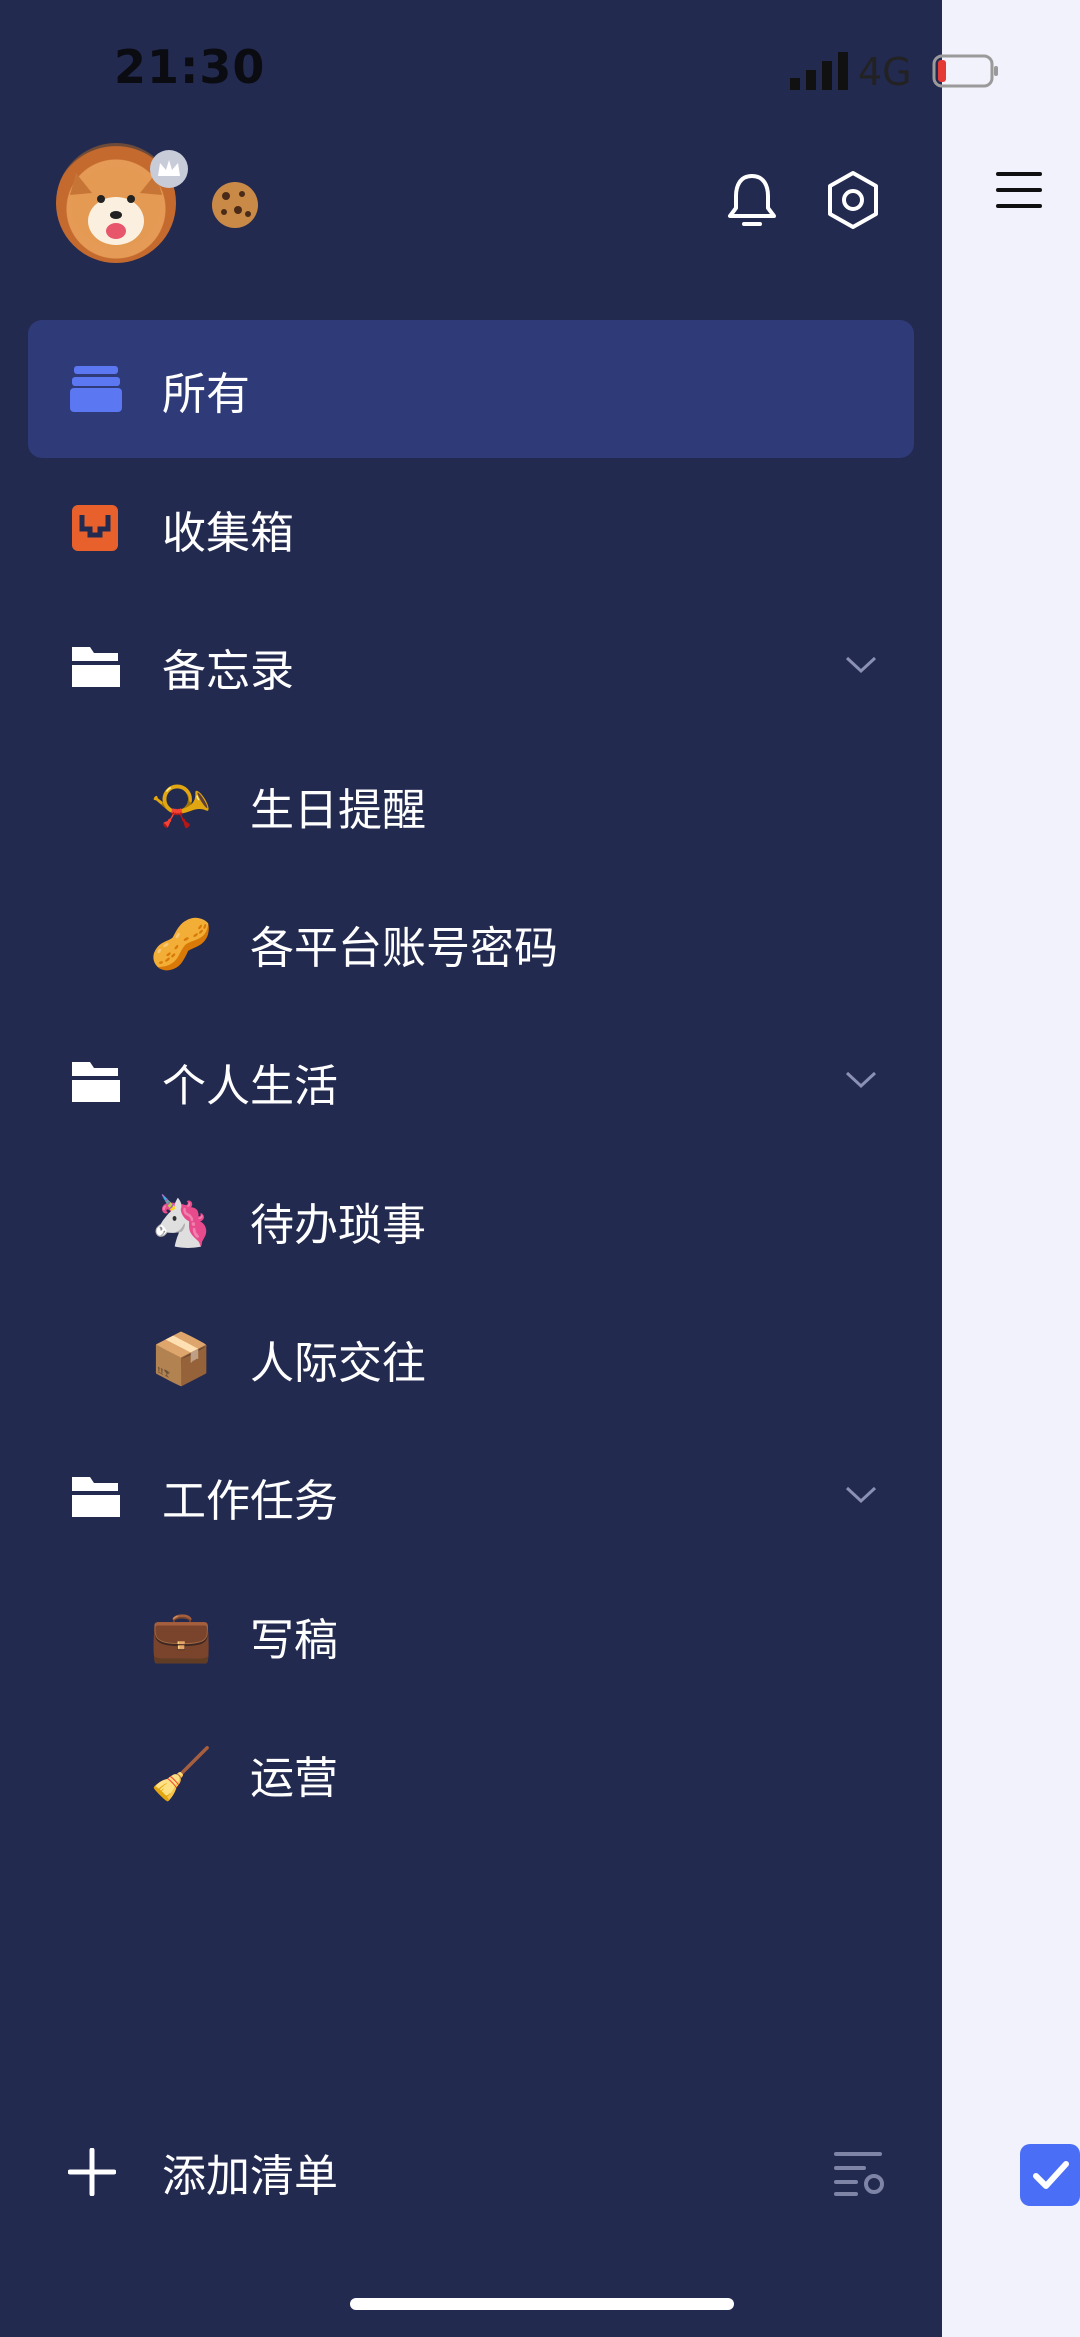 The image size is (1080, 2337). What do you see at coordinates (853, 200) in the screenshot?
I see `settings-icon` at bounding box center [853, 200].